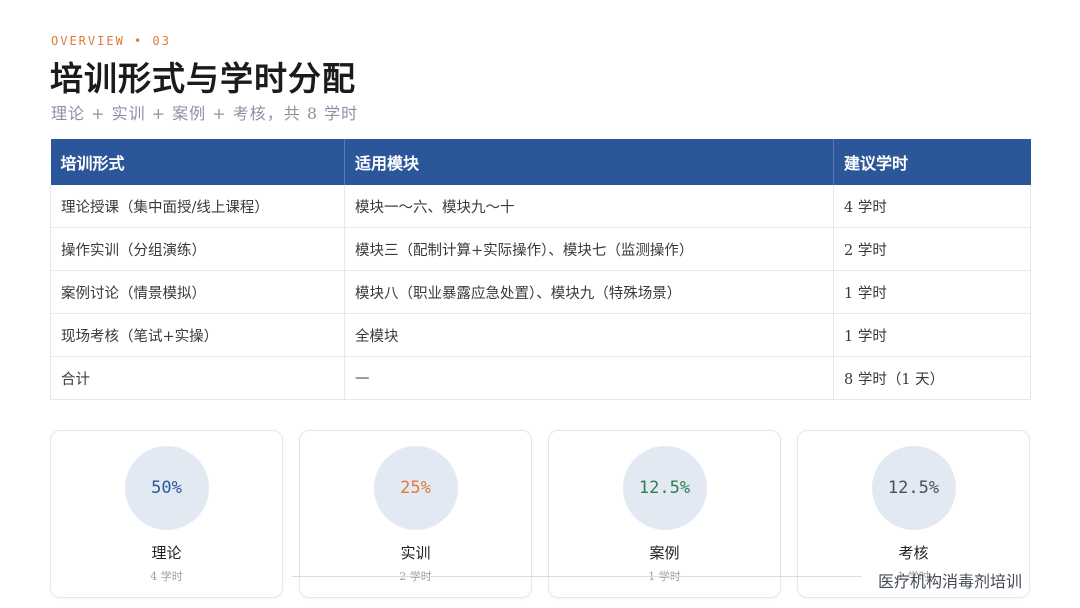 The height and width of the screenshot is (608, 1080). I want to click on page-subtitle: 理论 + 实训 + 案例 + 考核，共 8 学时, so click(205, 113).